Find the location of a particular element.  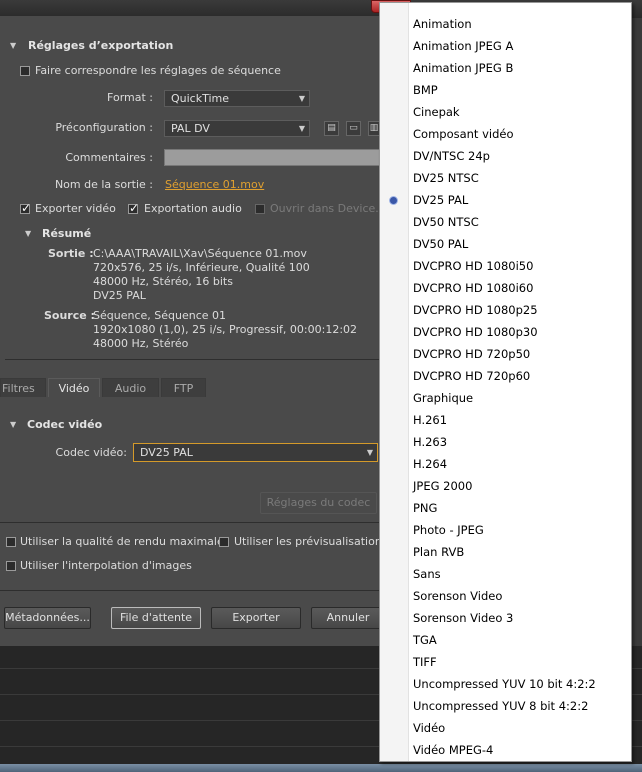

summary-title: Résumé is located at coordinates (67, 233).